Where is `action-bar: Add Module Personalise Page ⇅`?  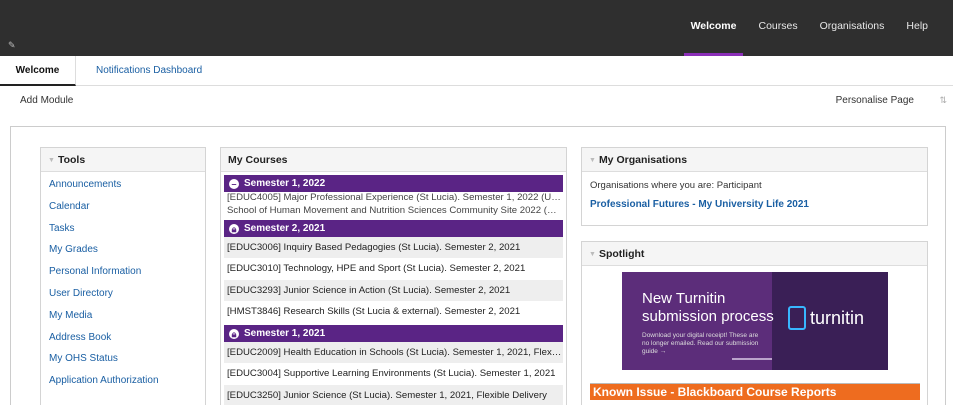
action-bar: Add Module Personalise Page ⇅ is located at coordinates (476, 101).